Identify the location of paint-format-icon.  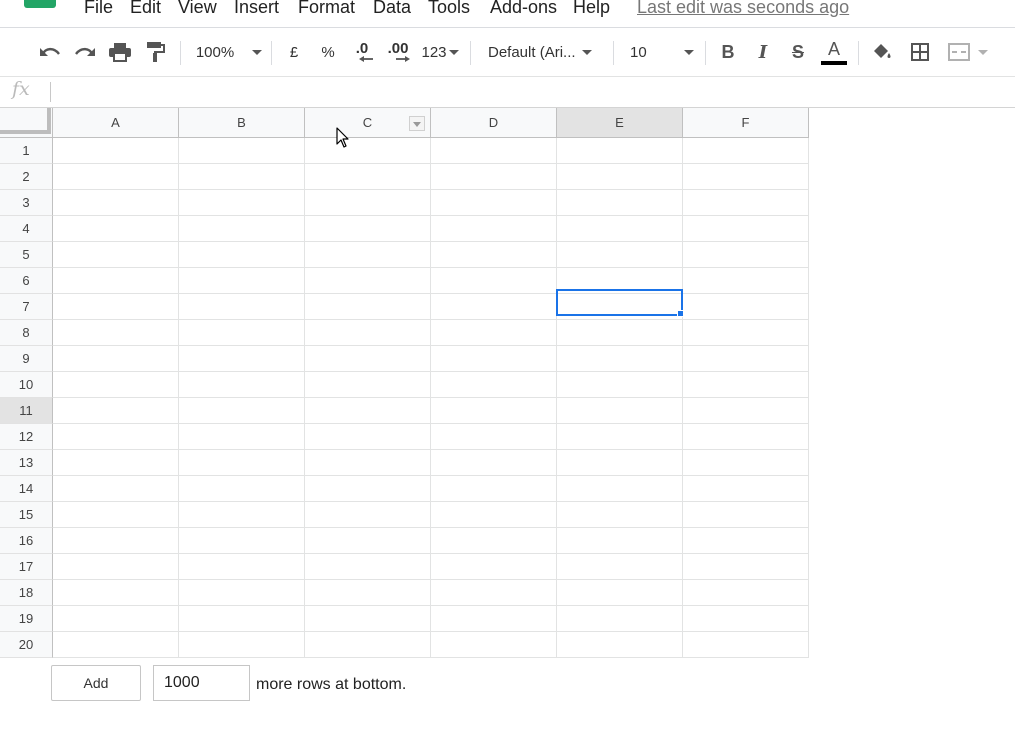
(156, 52).